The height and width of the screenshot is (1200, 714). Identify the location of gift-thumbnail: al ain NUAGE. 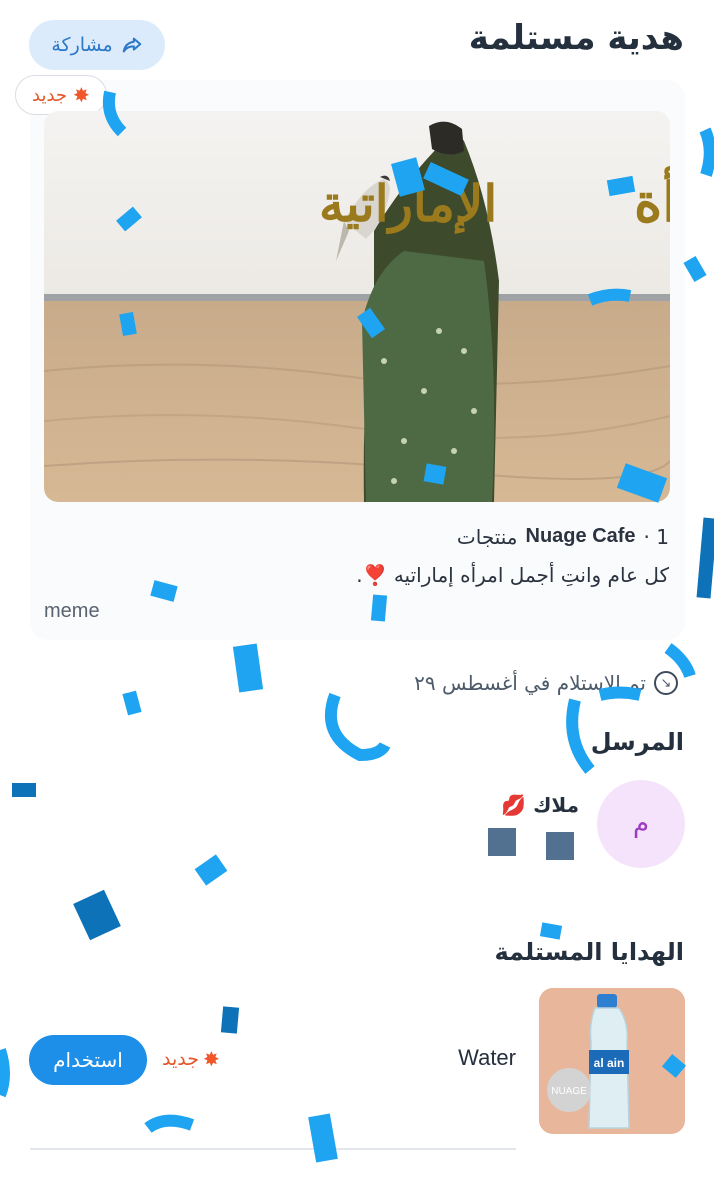
(612, 1061).